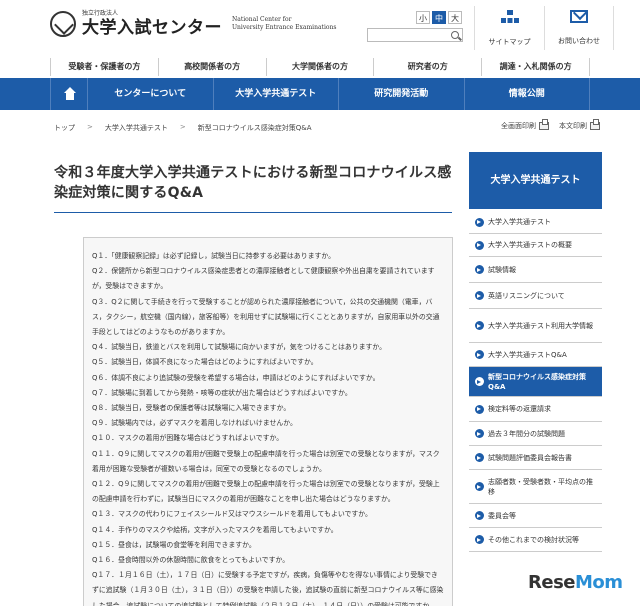  I want to click on sidebar-item-label: その他これまでの検討状況等, so click(533, 539).